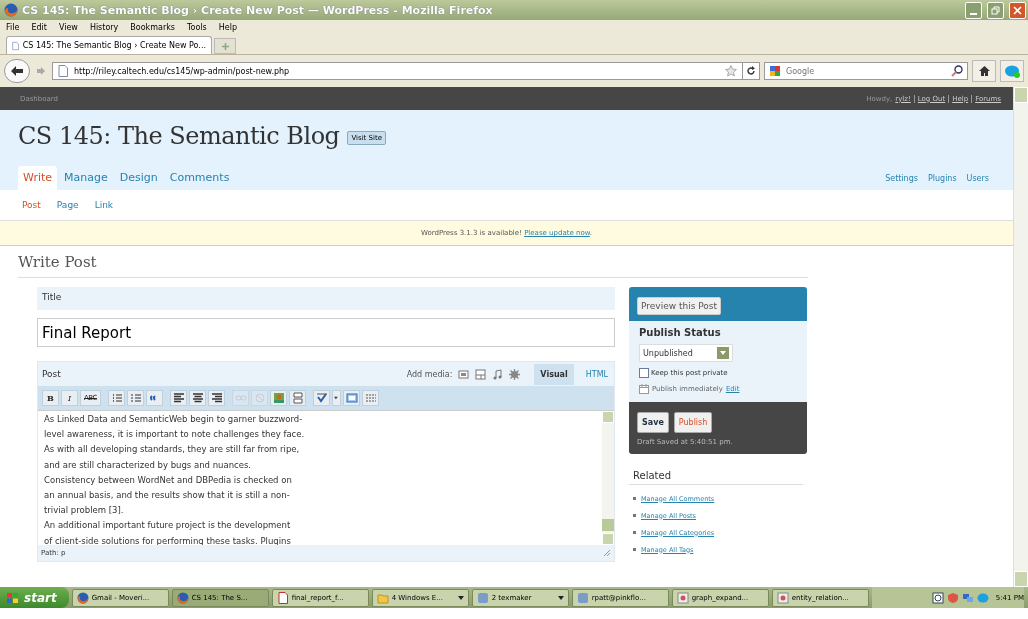  What do you see at coordinates (973, 10) in the screenshot?
I see `minimize-button` at bounding box center [973, 10].